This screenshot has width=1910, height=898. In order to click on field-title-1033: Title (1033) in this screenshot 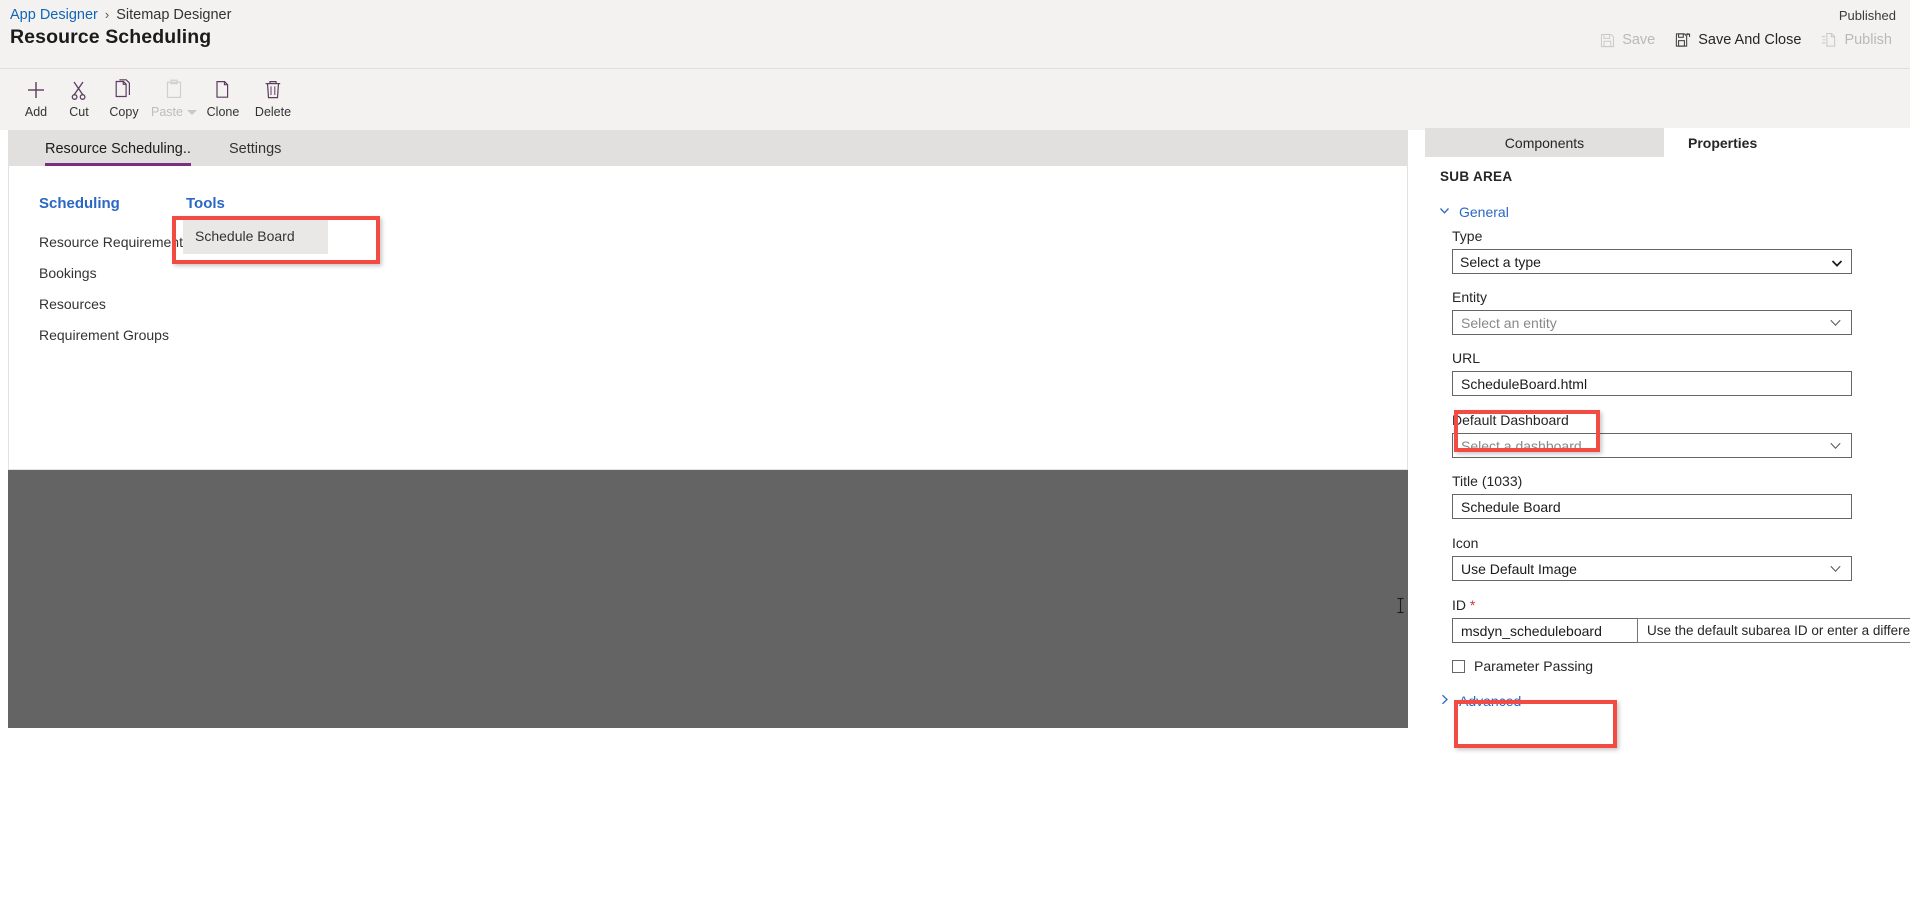, I will do `click(1652, 496)`.